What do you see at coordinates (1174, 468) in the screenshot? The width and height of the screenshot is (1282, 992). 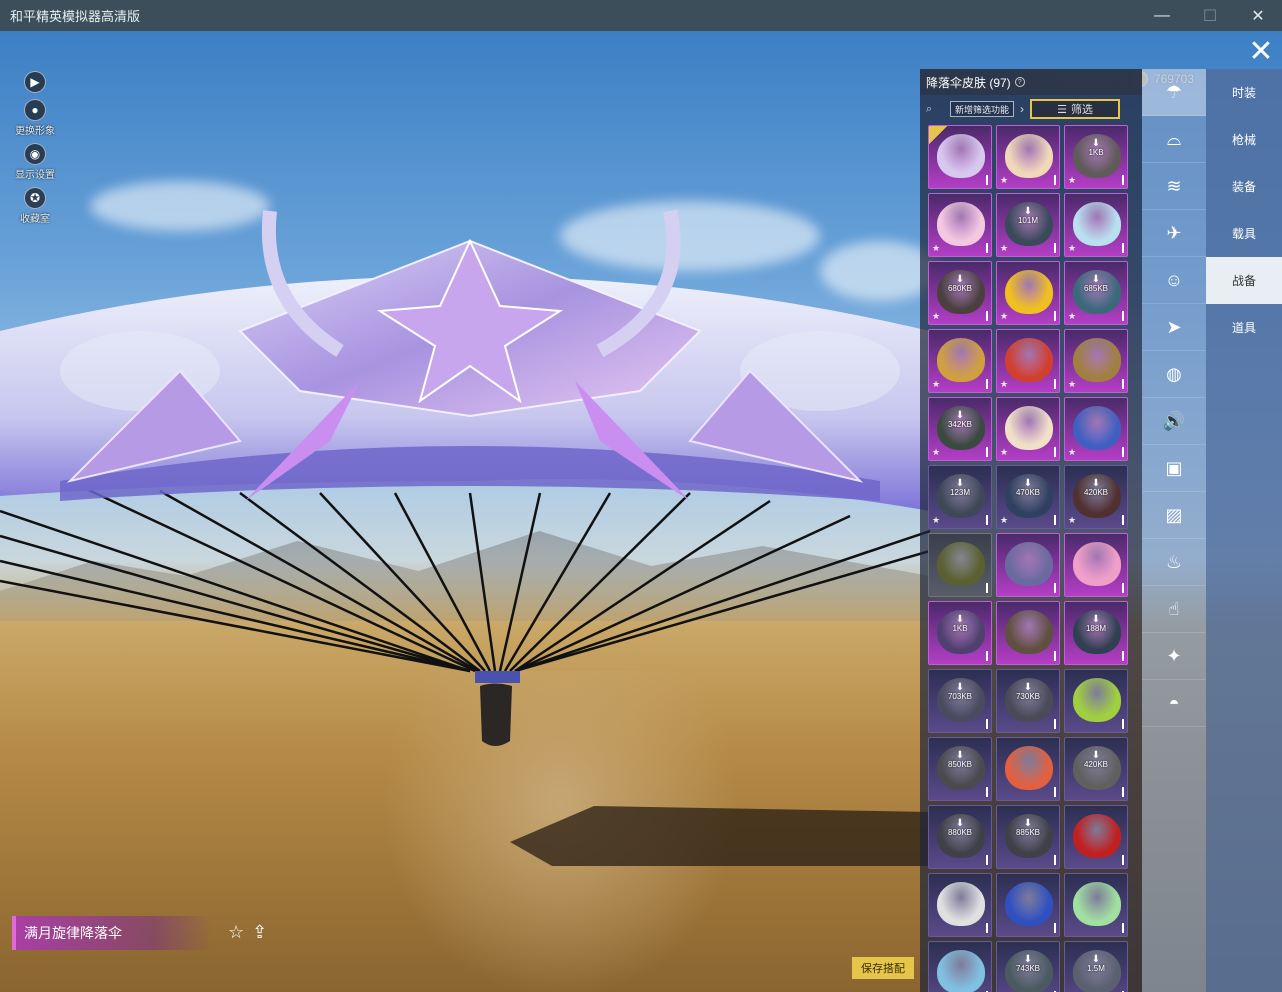 I see `card-icon: ▣` at bounding box center [1174, 468].